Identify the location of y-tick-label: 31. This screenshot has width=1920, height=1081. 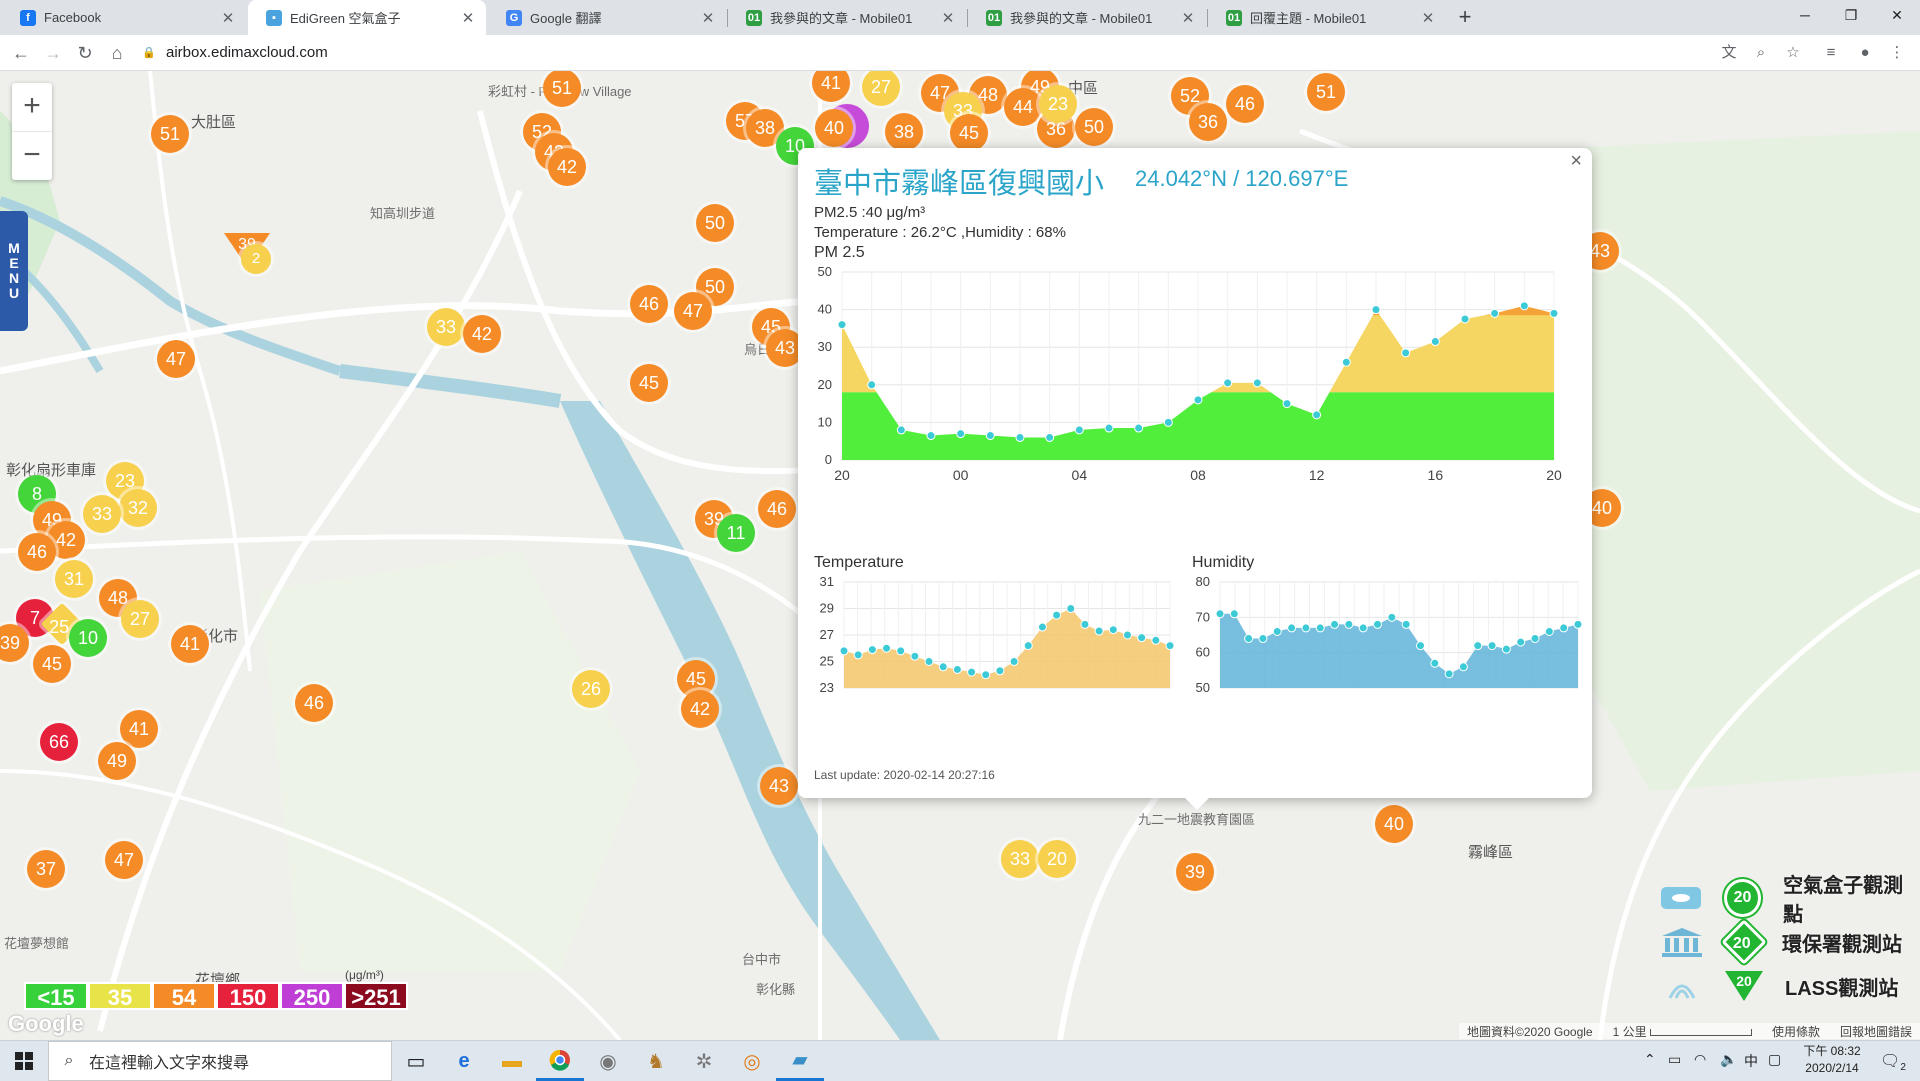
(827, 581).